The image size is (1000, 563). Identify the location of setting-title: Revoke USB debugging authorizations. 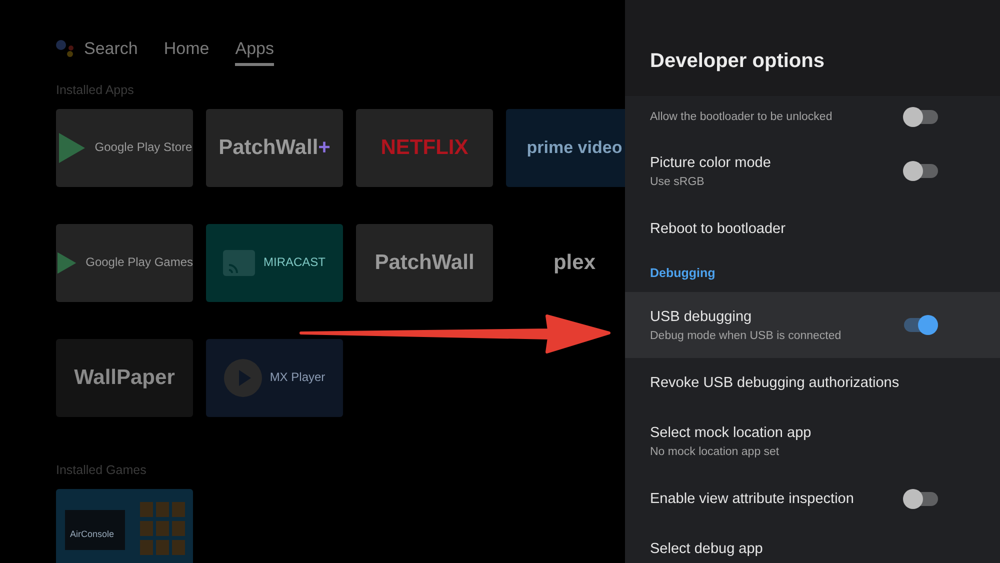
(775, 383).